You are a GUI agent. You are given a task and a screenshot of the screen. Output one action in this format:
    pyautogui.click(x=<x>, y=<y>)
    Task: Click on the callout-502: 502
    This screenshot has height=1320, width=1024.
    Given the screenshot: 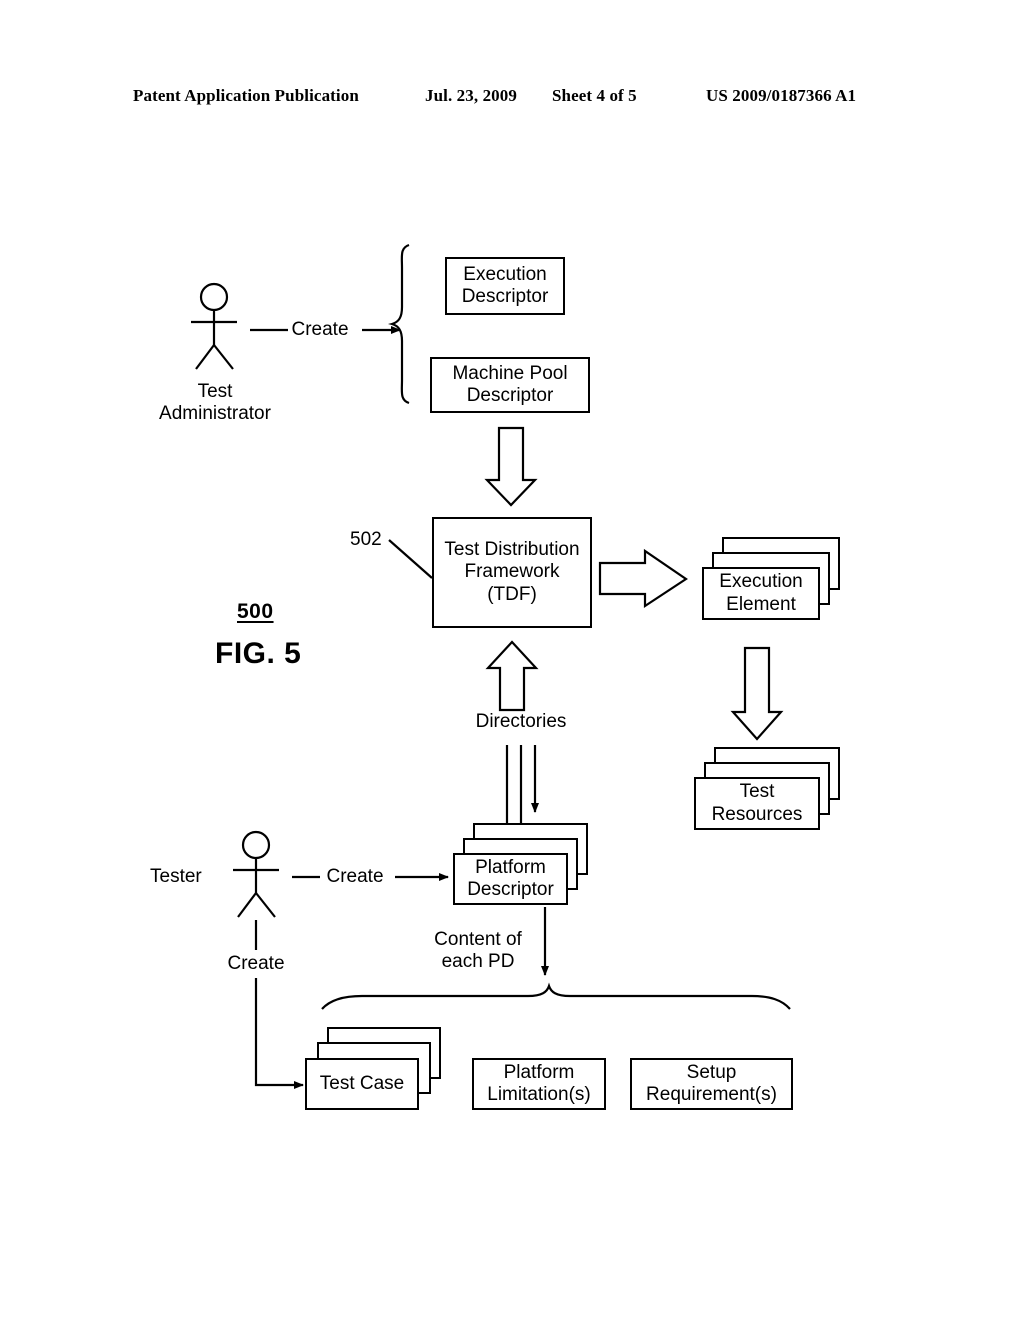 What is the action you would take?
    pyautogui.click(x=366, y=539)
    